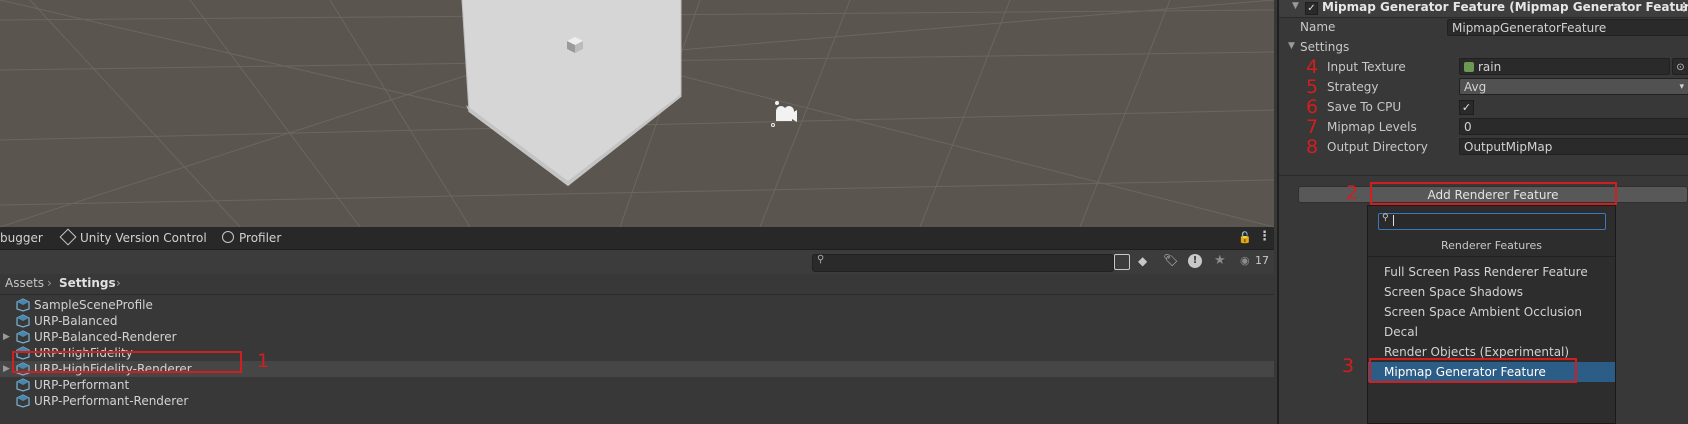  What do you see at coordinates (1311, 8) in the screenshot?
I see `feature-enabled-checkbox: ✓` at bounding box center [1311, 8].